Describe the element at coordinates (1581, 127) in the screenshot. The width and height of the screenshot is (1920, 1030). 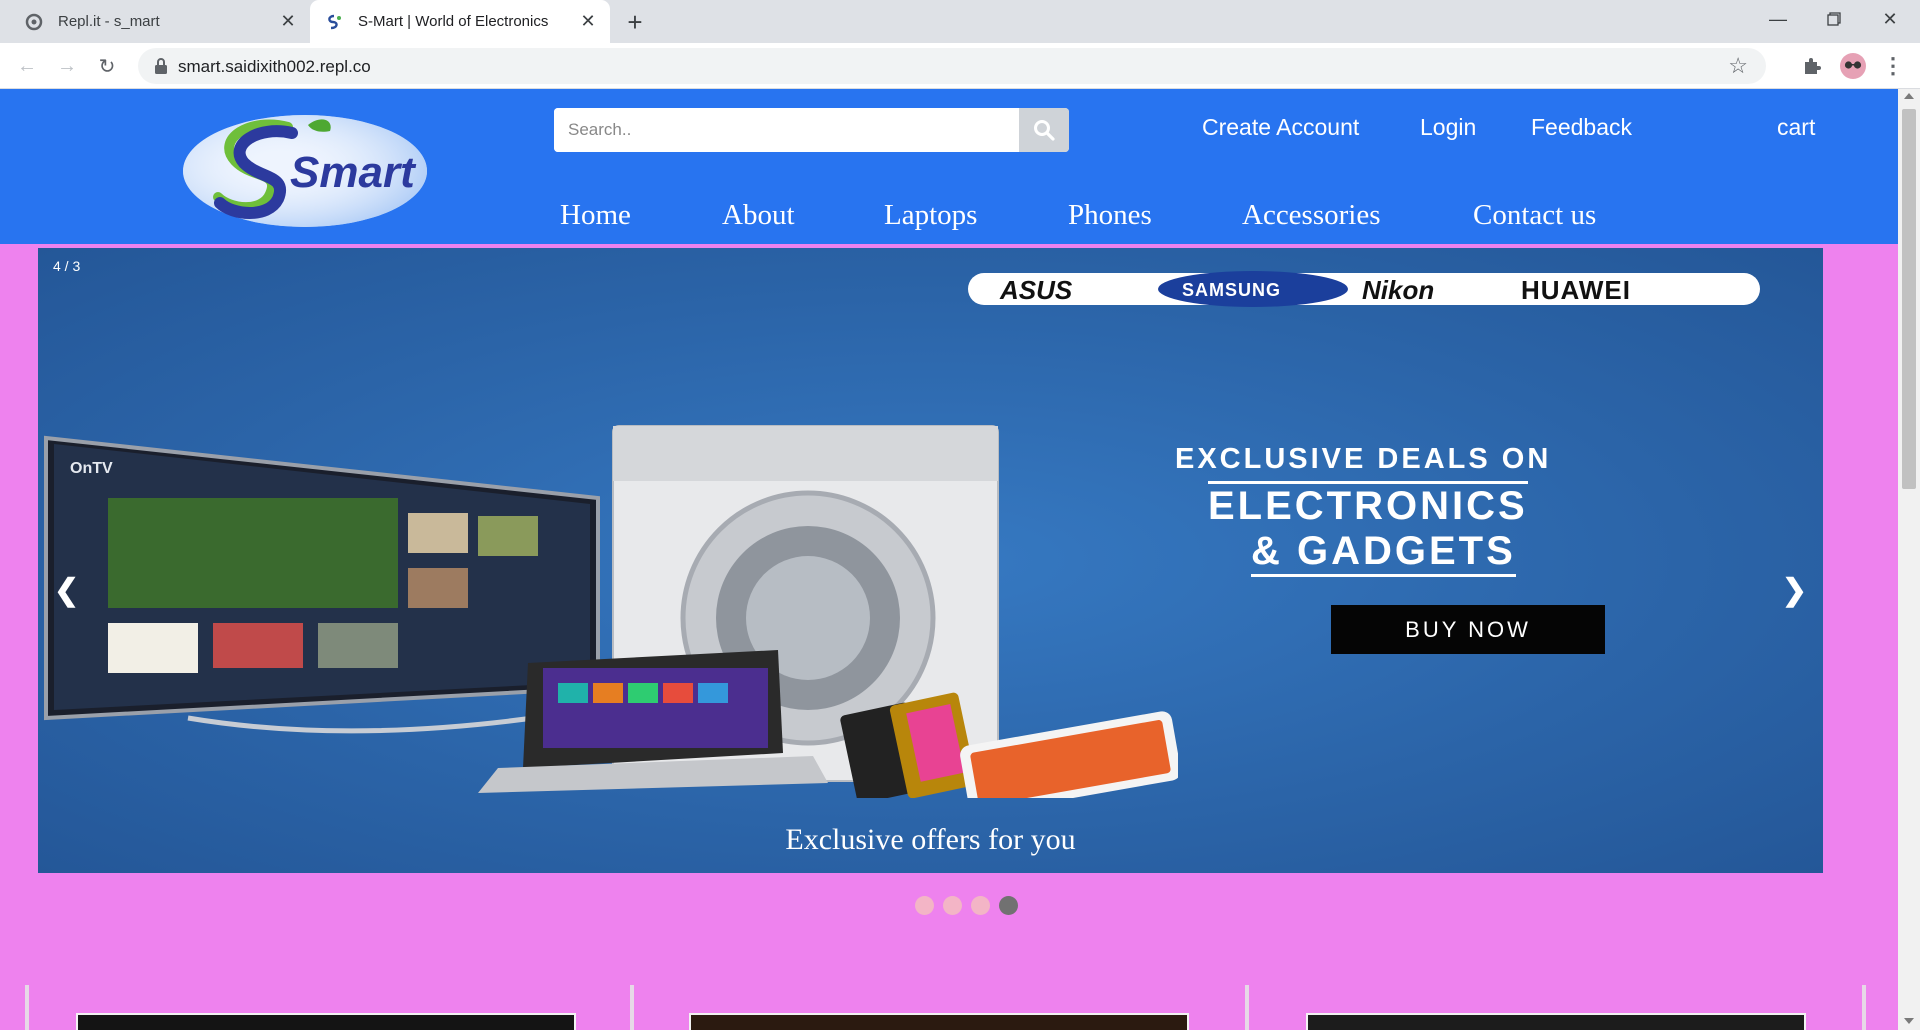
I see `feedback-link: Feedback` at that location.